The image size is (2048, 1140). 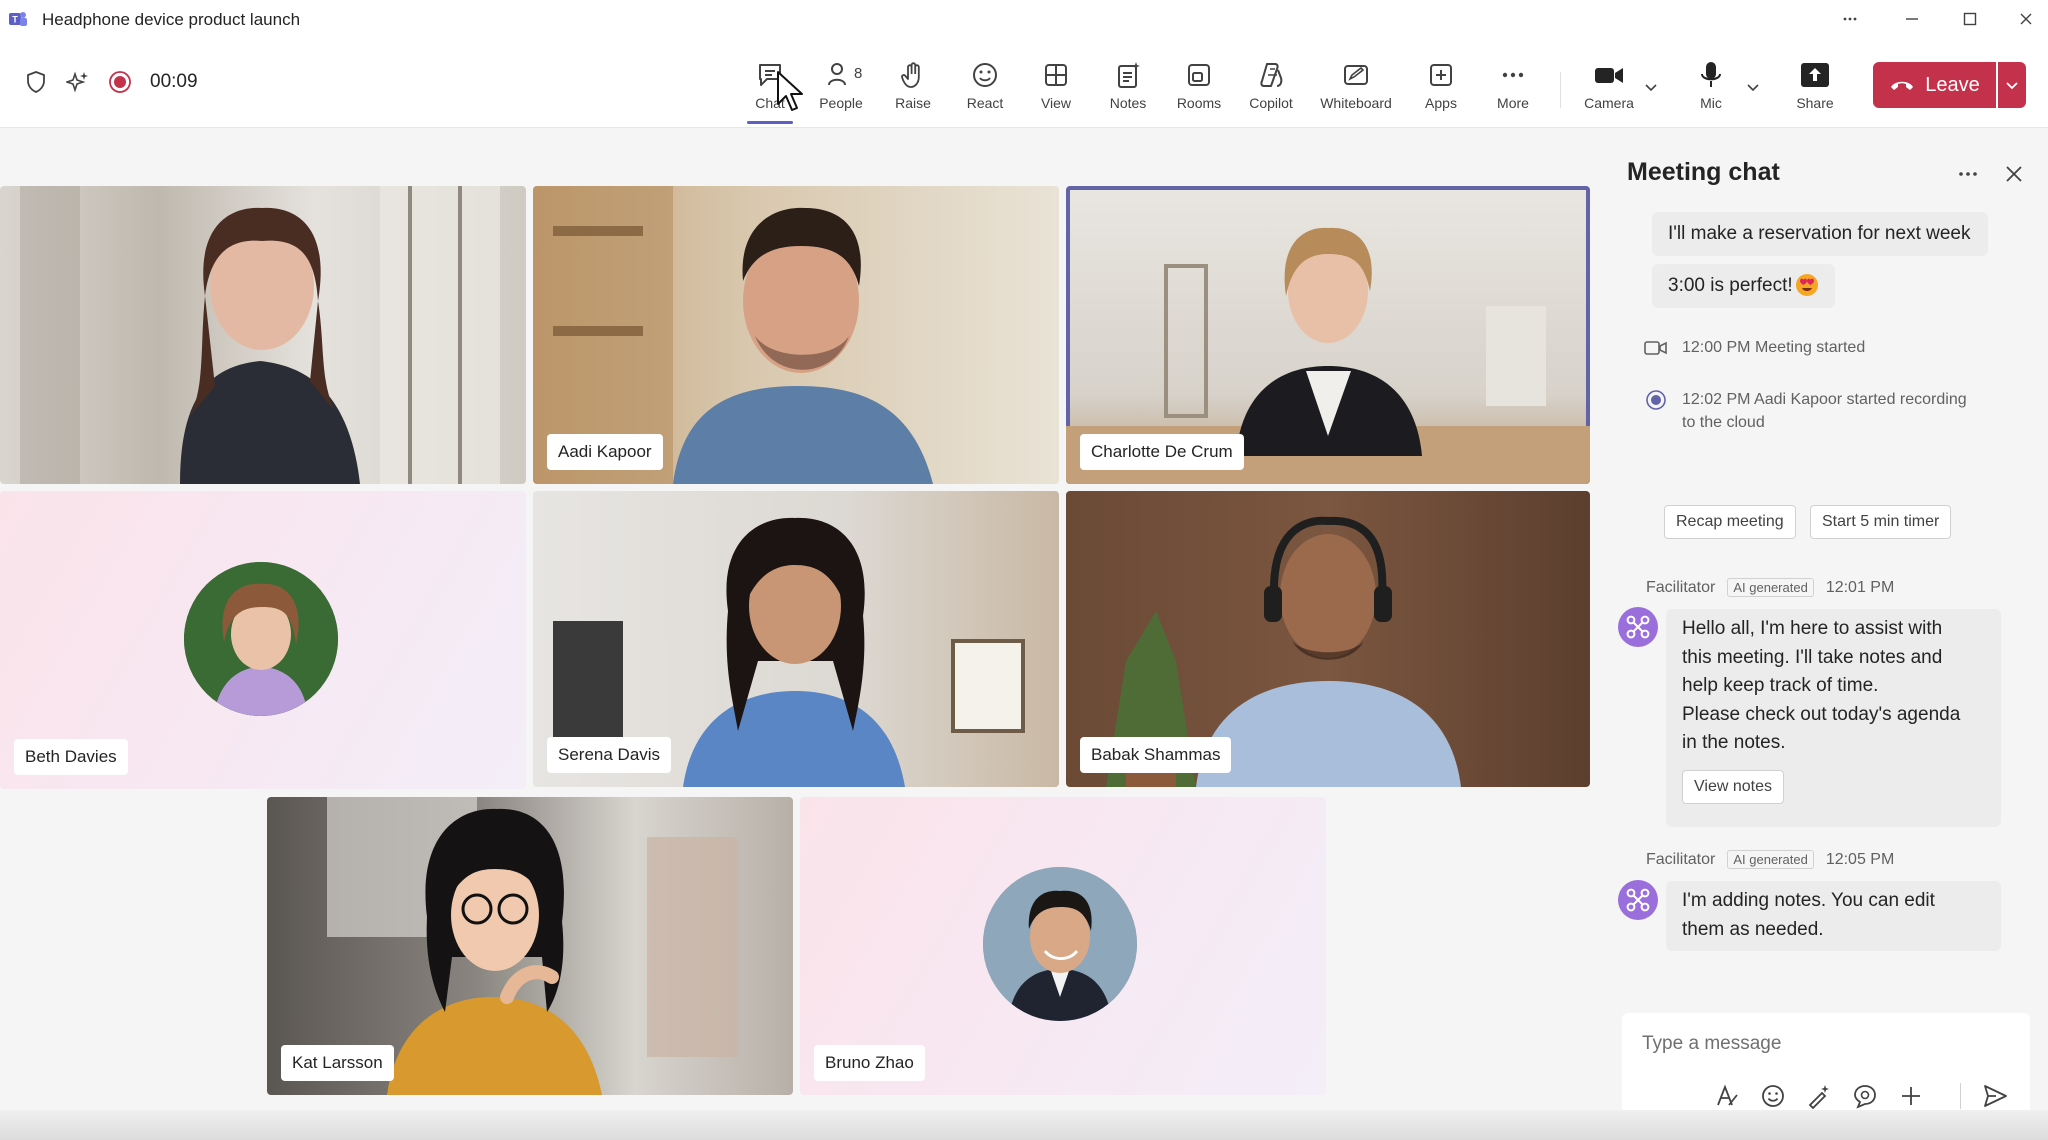 What do you see at coordinates (1162, 452) in the screenshot?
I see `participant-name-tag: Charlotte De Crum` at bounding box center [1162, 452].